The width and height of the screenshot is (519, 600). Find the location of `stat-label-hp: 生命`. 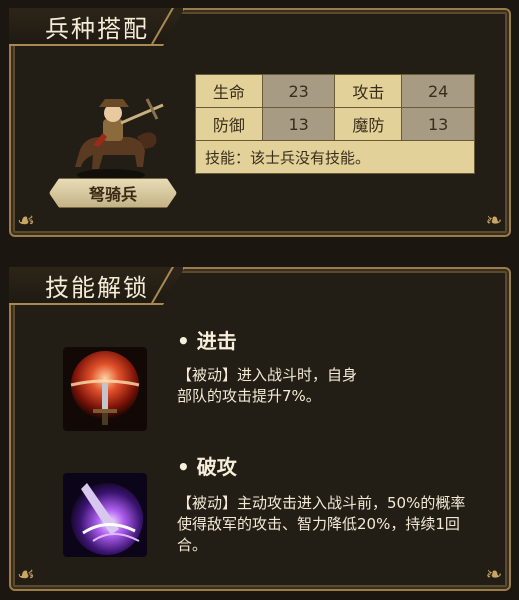

stat-label-hp: 生命 is located at coordinates (229, 91).